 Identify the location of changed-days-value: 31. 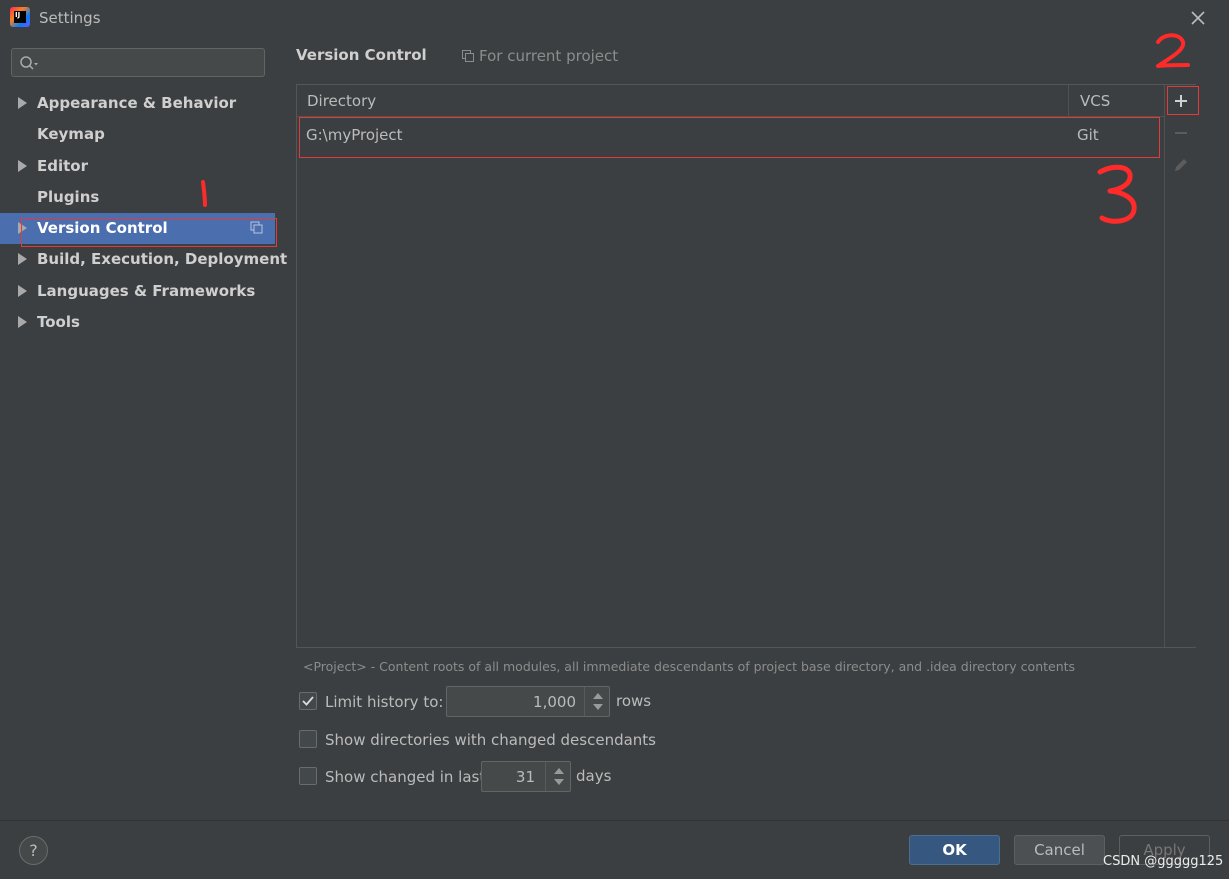
(508, 777).